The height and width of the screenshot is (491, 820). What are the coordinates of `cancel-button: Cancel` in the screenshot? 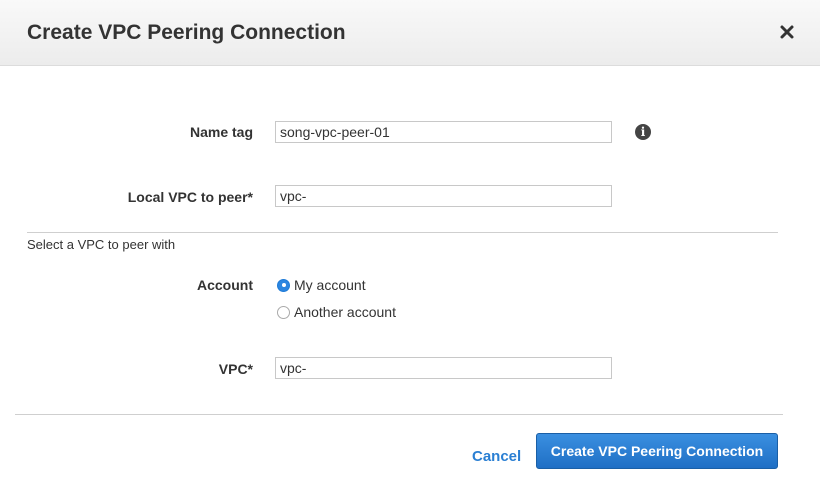 It's located at (496, 456).